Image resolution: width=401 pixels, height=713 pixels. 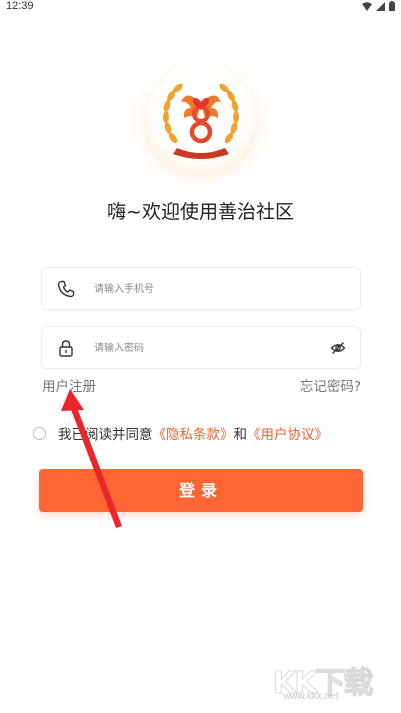 What do you see at coordinates (209, 289) in the screenshot?
I see `phone-input` at bounding box center [209, 289].